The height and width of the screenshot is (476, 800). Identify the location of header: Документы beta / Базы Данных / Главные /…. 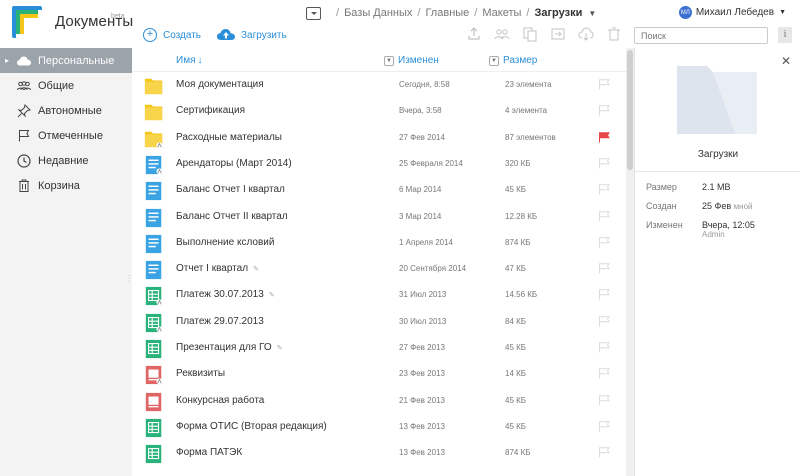
(400, 24).